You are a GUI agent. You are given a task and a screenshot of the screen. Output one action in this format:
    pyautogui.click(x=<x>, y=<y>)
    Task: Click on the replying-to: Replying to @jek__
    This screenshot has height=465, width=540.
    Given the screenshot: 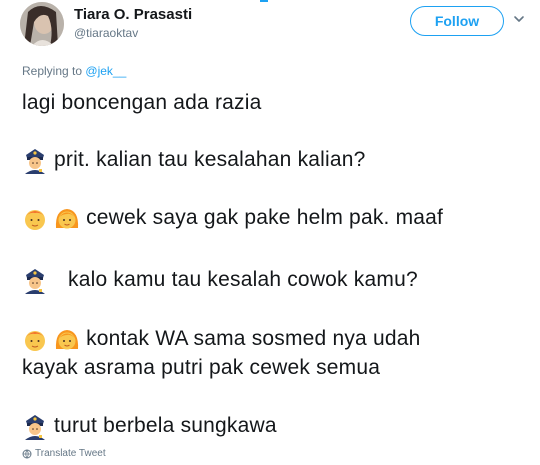 What is the action you would take?
    pyautogui.click(x=74, y=71)
    